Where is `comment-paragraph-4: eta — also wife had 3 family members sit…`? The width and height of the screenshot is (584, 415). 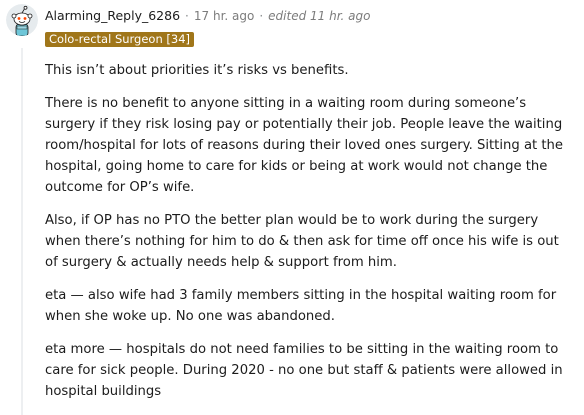
comment-paragraph-4: eta — also wife had 3 family members sit… is located at coordinates (301, 306).